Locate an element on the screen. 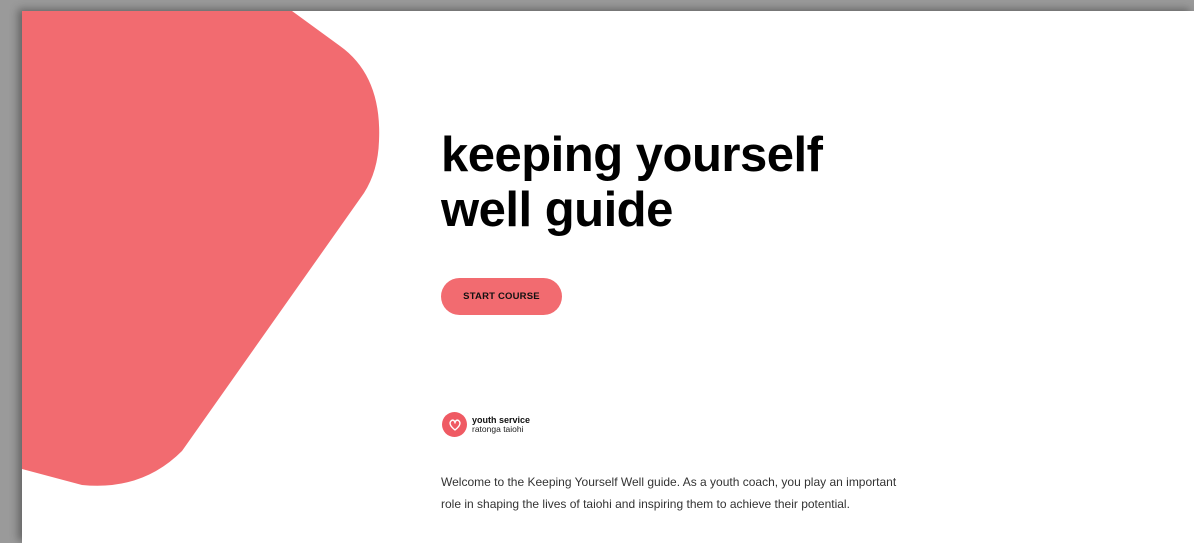 The height and width of the screenshot is (543, 1194). youth-service-logo: youth service ratonga taiohi is located at coordinates (486, 424).